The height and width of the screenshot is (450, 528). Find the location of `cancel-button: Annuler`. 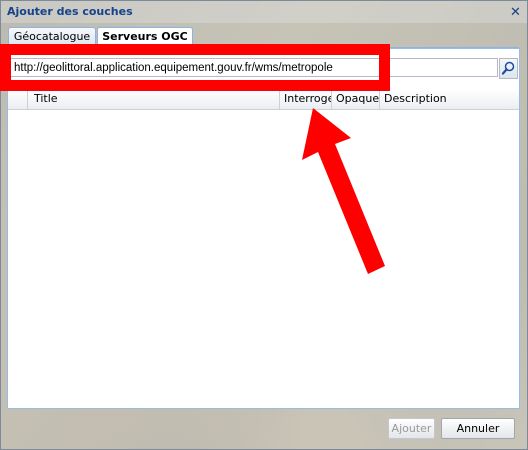

cancel-button: Annuler is located at coordinates (478, 428).